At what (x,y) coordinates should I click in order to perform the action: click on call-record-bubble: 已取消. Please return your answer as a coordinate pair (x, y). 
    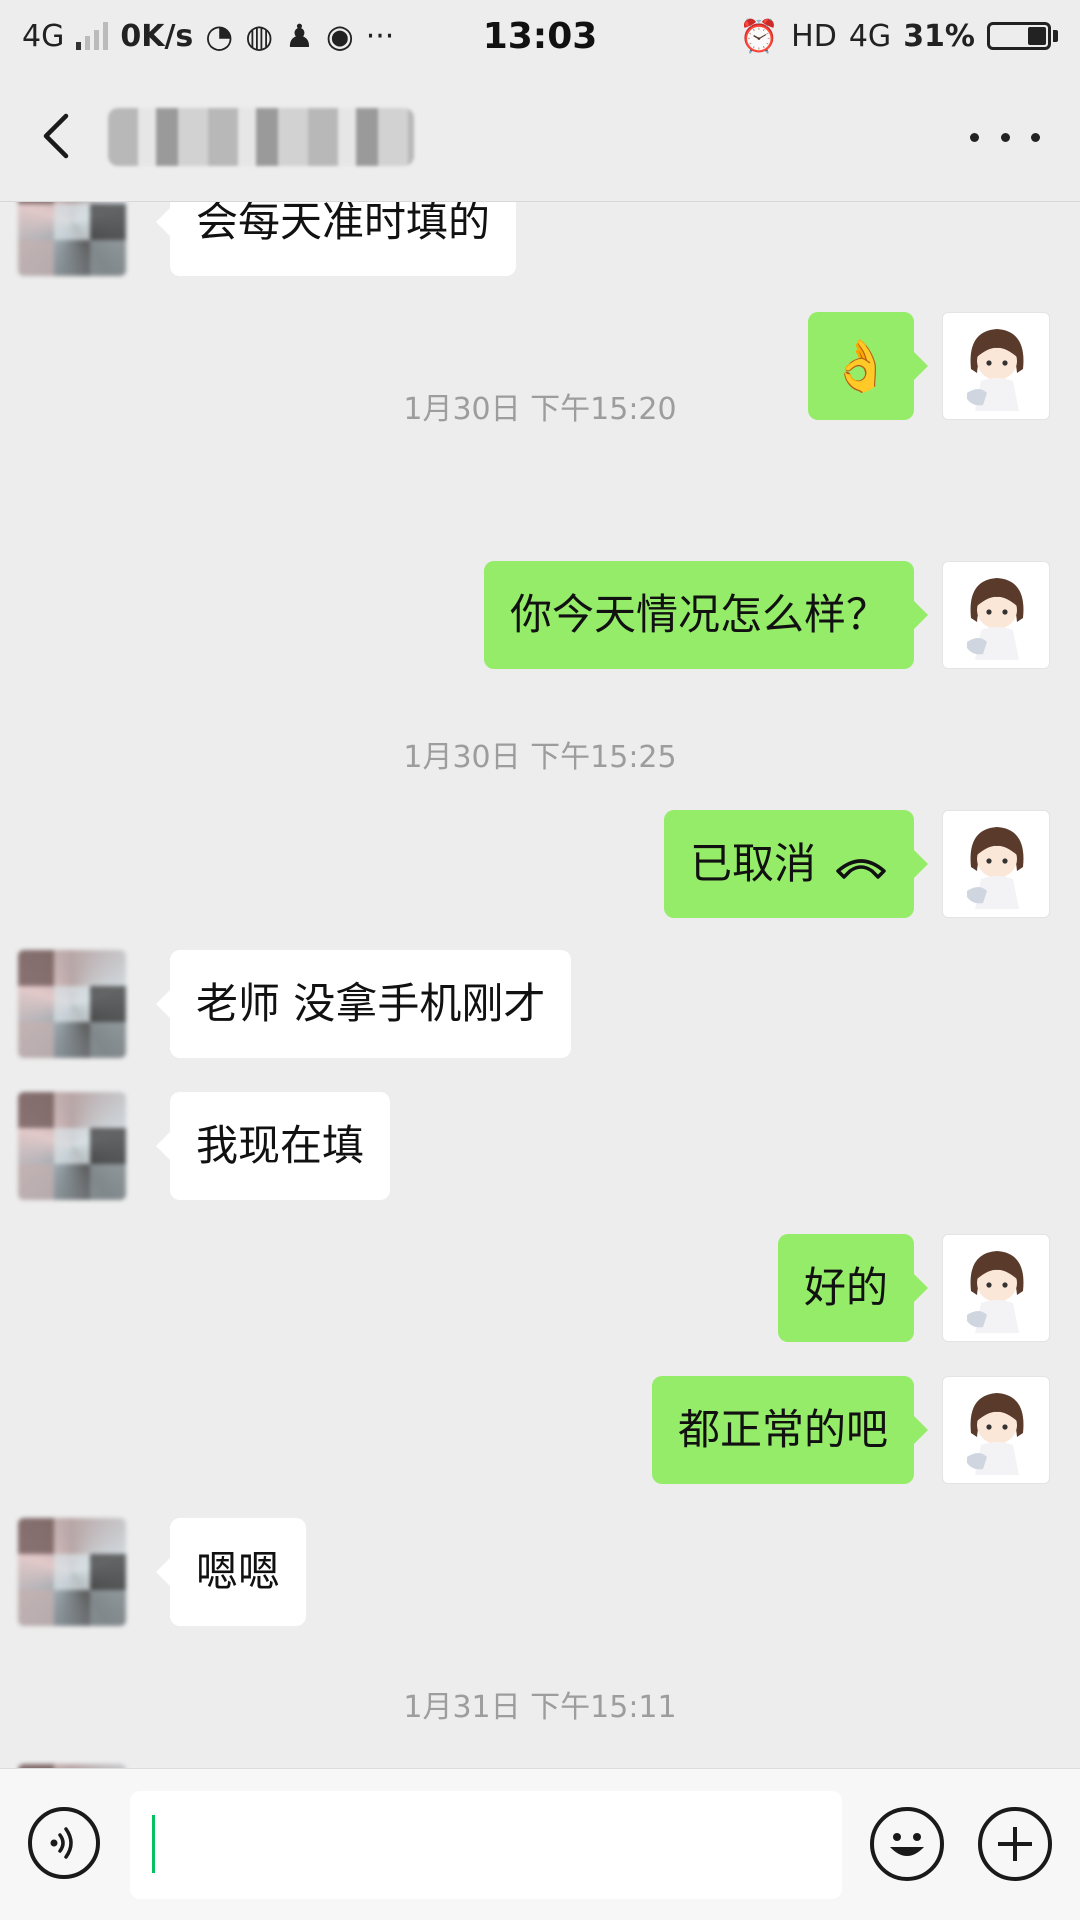
    Looking at the image, I should click on (796, 865).